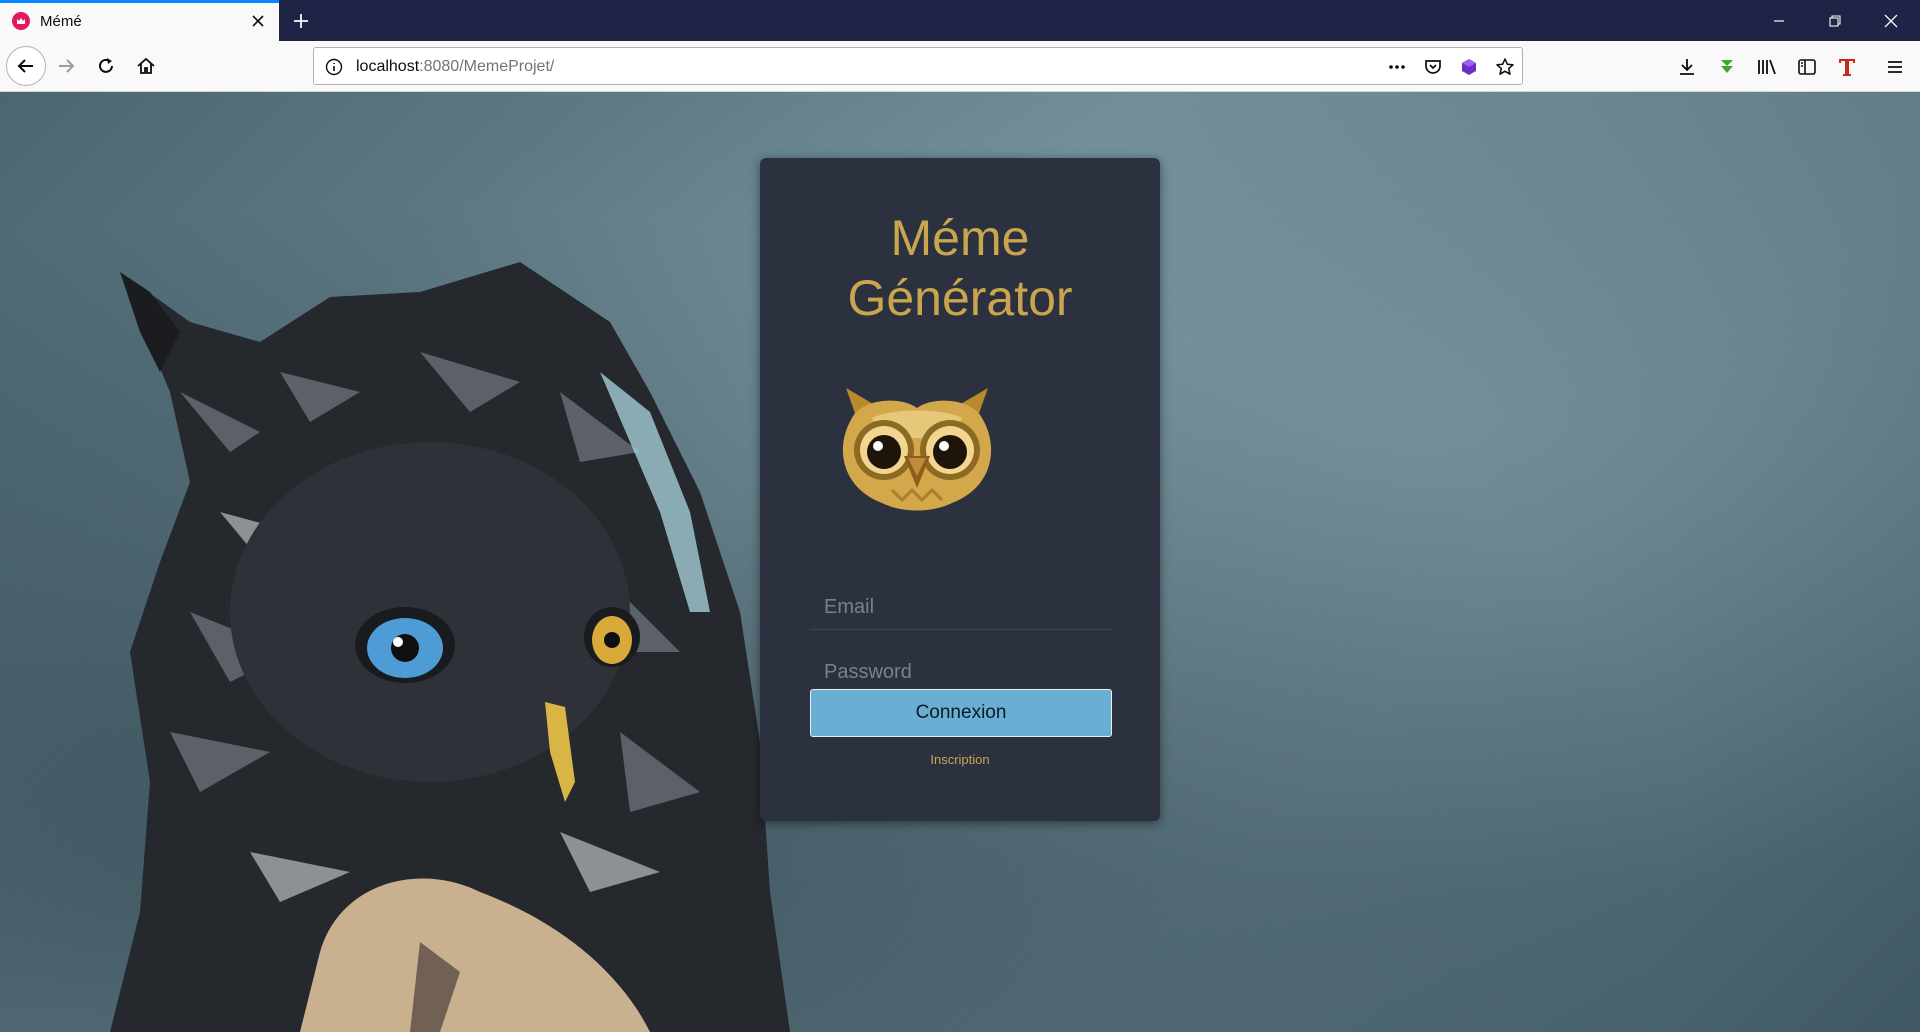 The image size is (1920, 1032). What do you see at coordinates (146, 66) in the screenshot?
I see `home-icon` at bounding box center [146, 66].